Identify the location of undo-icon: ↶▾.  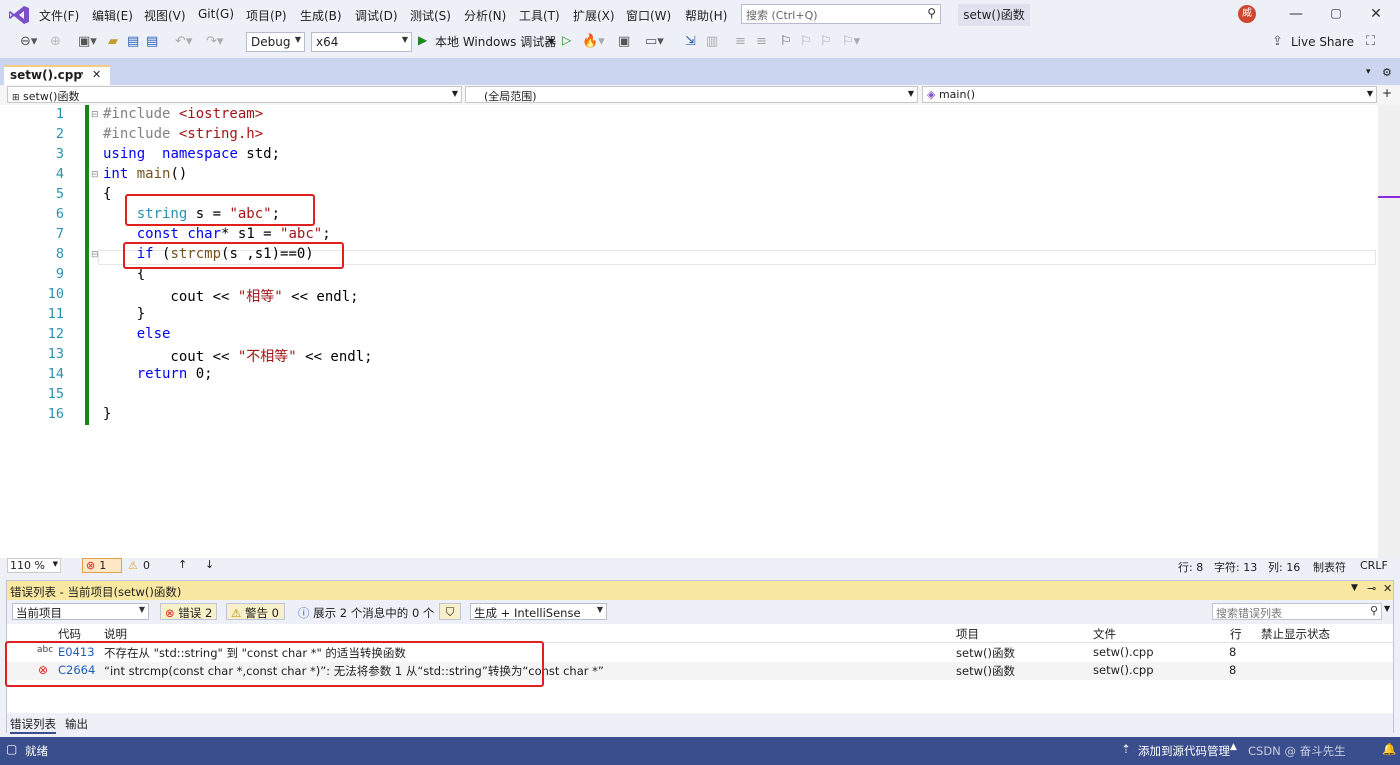
(183, 41).